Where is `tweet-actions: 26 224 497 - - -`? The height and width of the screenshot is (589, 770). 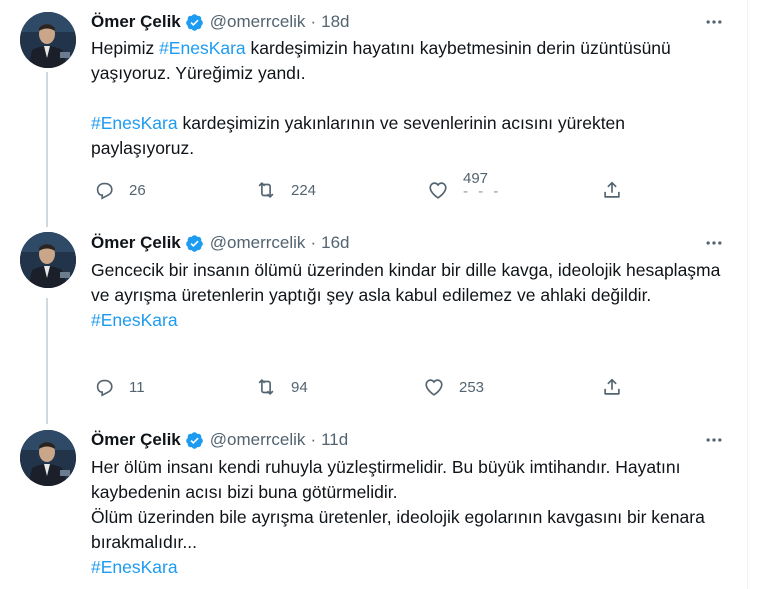
tweet-actions: 26 224 497 - - - is located at coordinates (371, 186).